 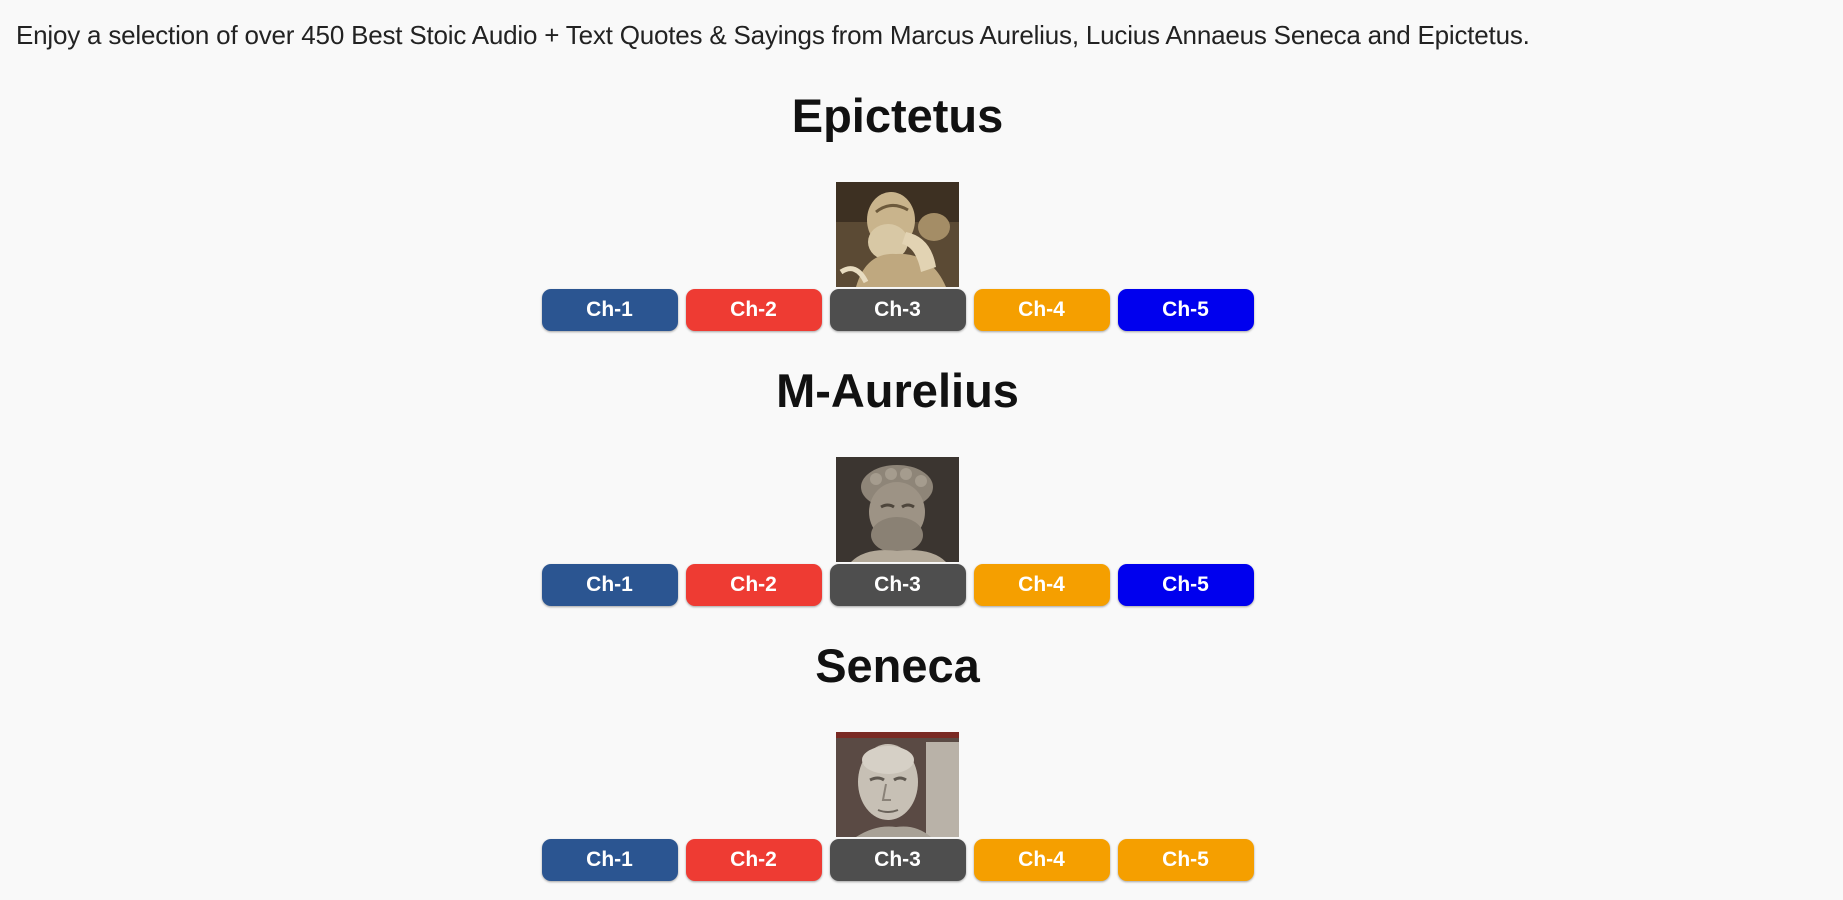 I want to click on section-title: Epictetus, so click(x=897, y=115).